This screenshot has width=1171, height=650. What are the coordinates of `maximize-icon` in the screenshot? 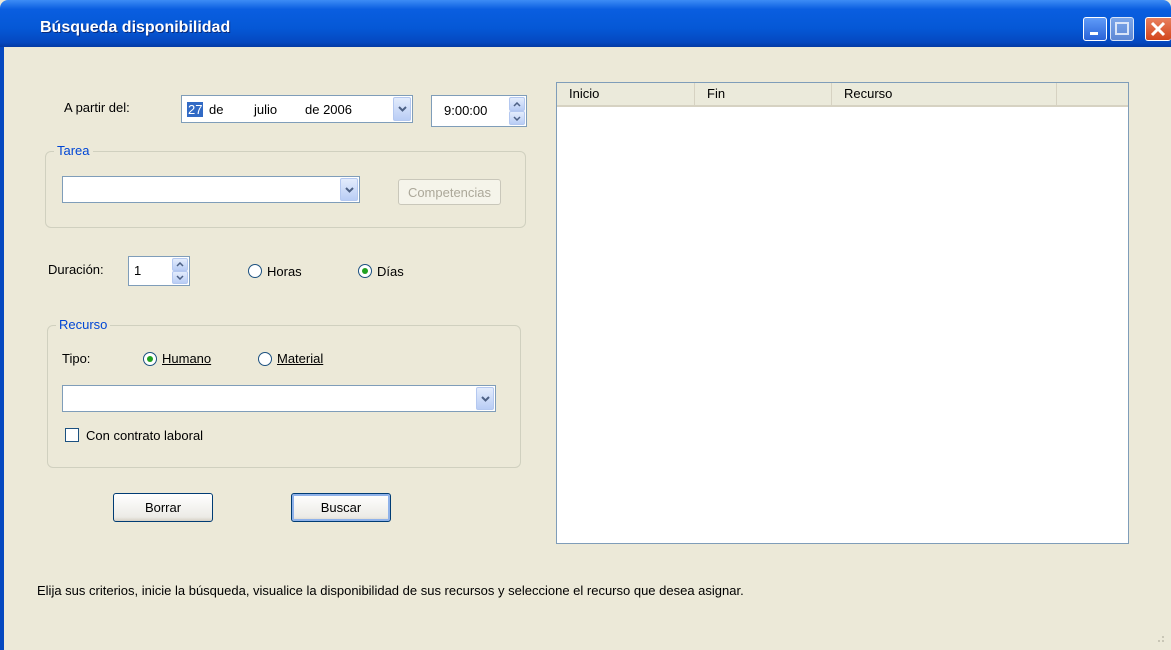 It's located at (1122, 29).